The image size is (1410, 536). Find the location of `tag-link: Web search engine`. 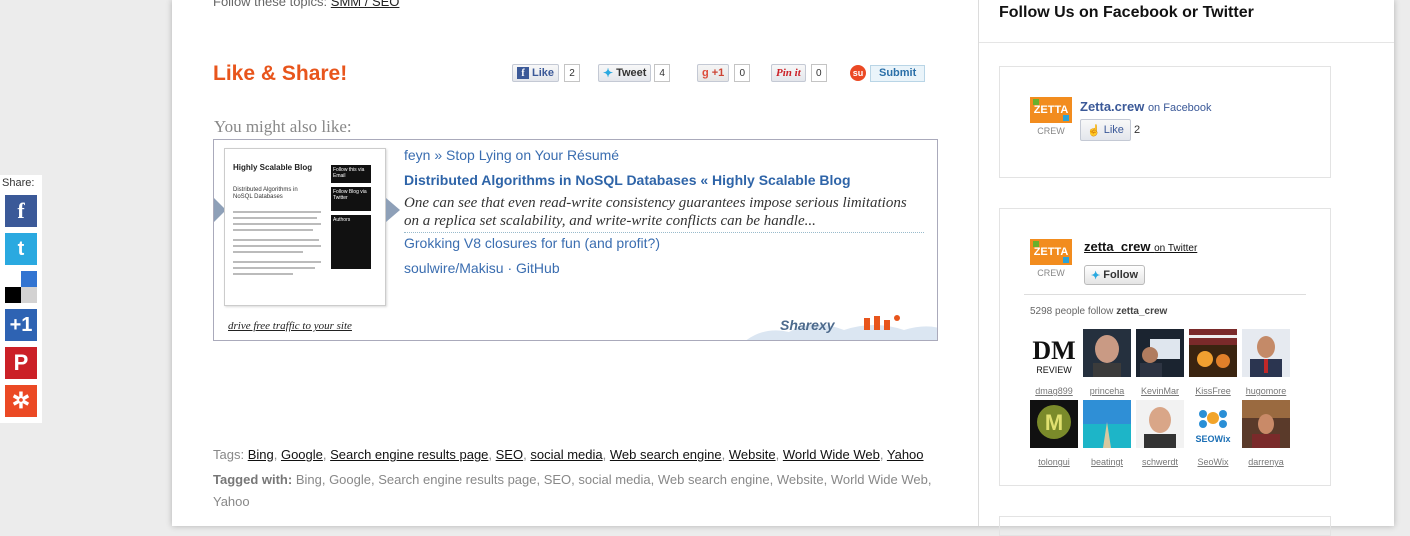

tag-link: Web search engine is located at coordinates (666, 454).